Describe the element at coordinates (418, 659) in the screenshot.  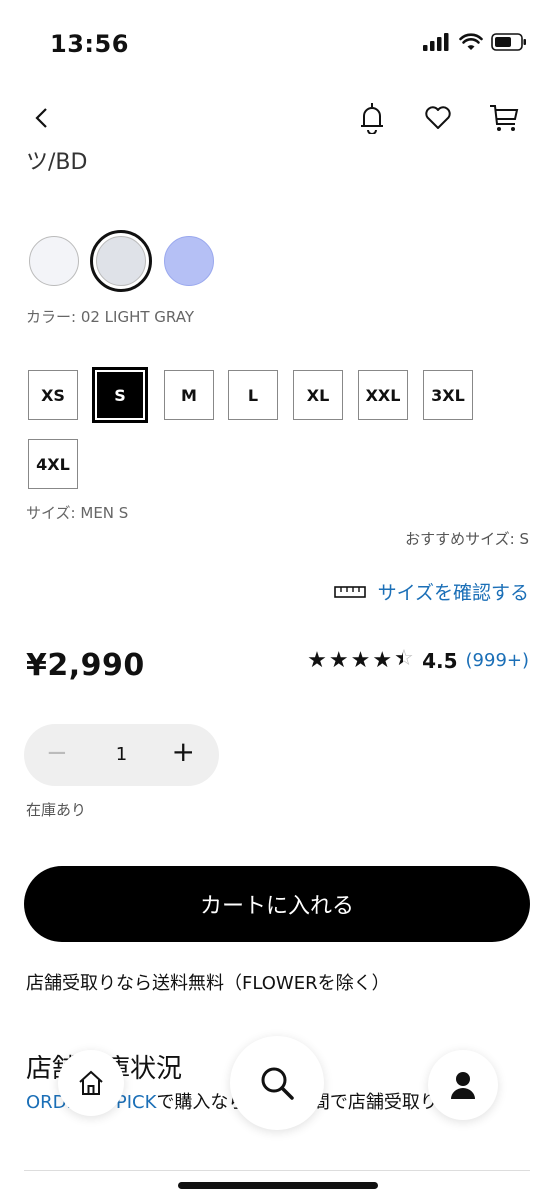
I see `rating: ★ ★ ★ ★ ☆ ★ 4.5 (999+)` at that location.